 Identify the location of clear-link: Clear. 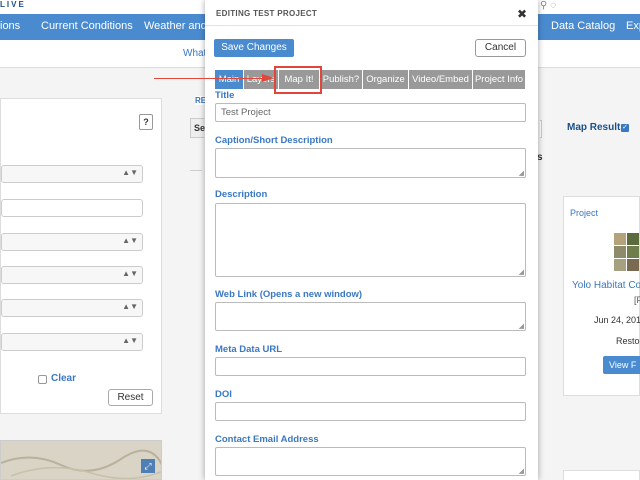
(63, 378).